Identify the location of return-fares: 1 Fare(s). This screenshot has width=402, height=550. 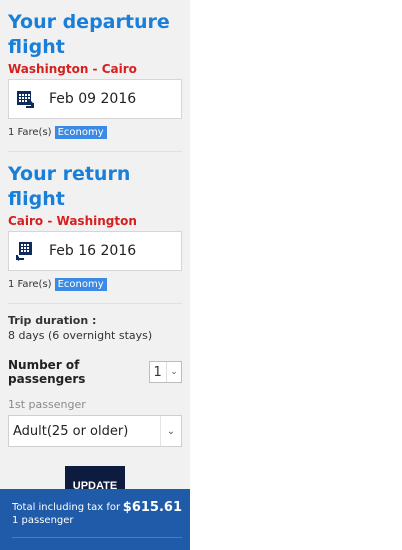
(30, 284).